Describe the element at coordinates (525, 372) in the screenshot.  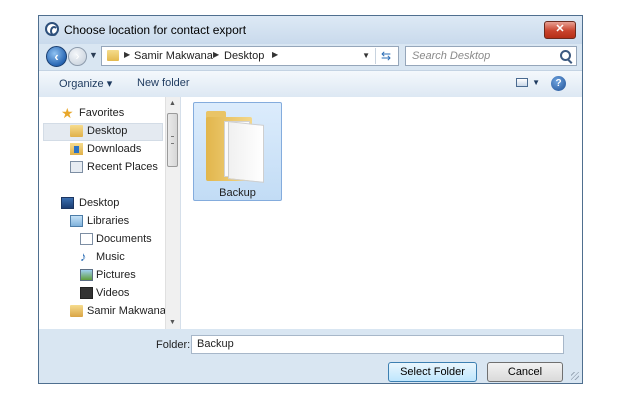
I see `cancel-button: Cancel` at that location.